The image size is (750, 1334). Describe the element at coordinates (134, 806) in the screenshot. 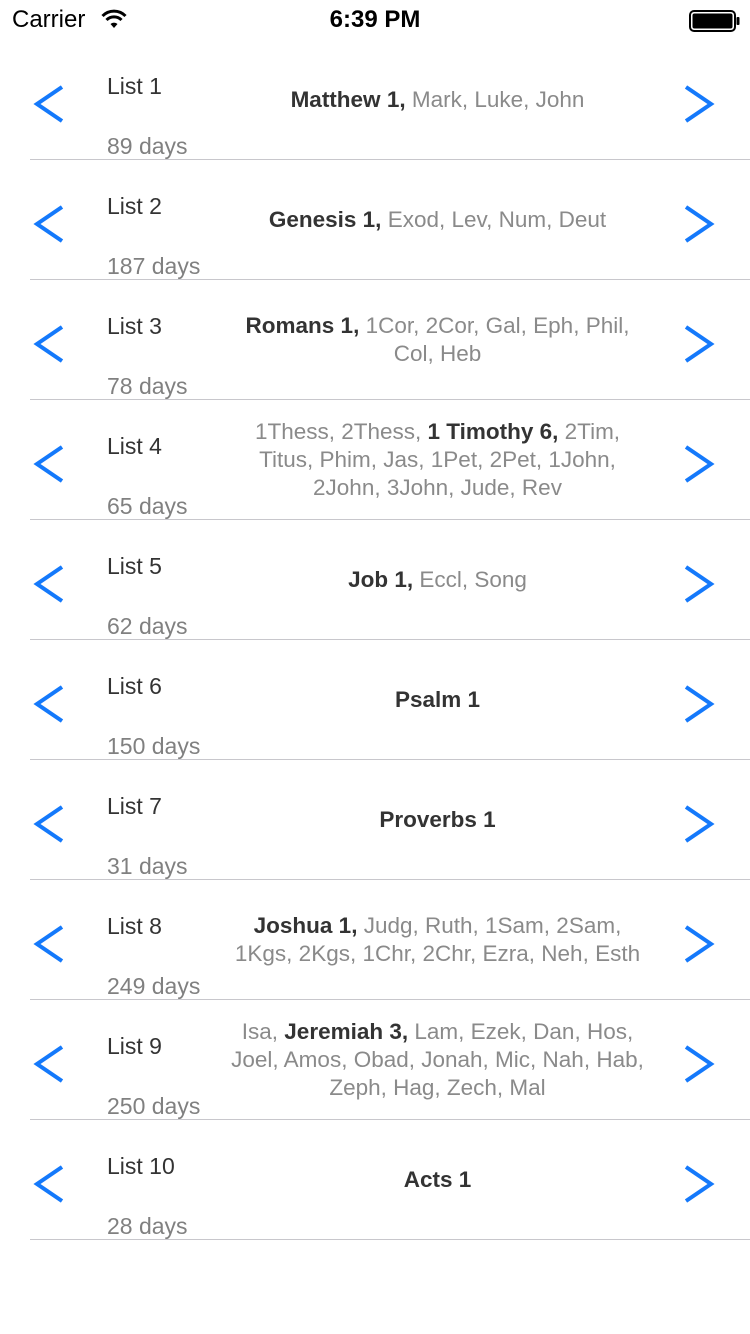

I see `list-name: List 7` at that location.